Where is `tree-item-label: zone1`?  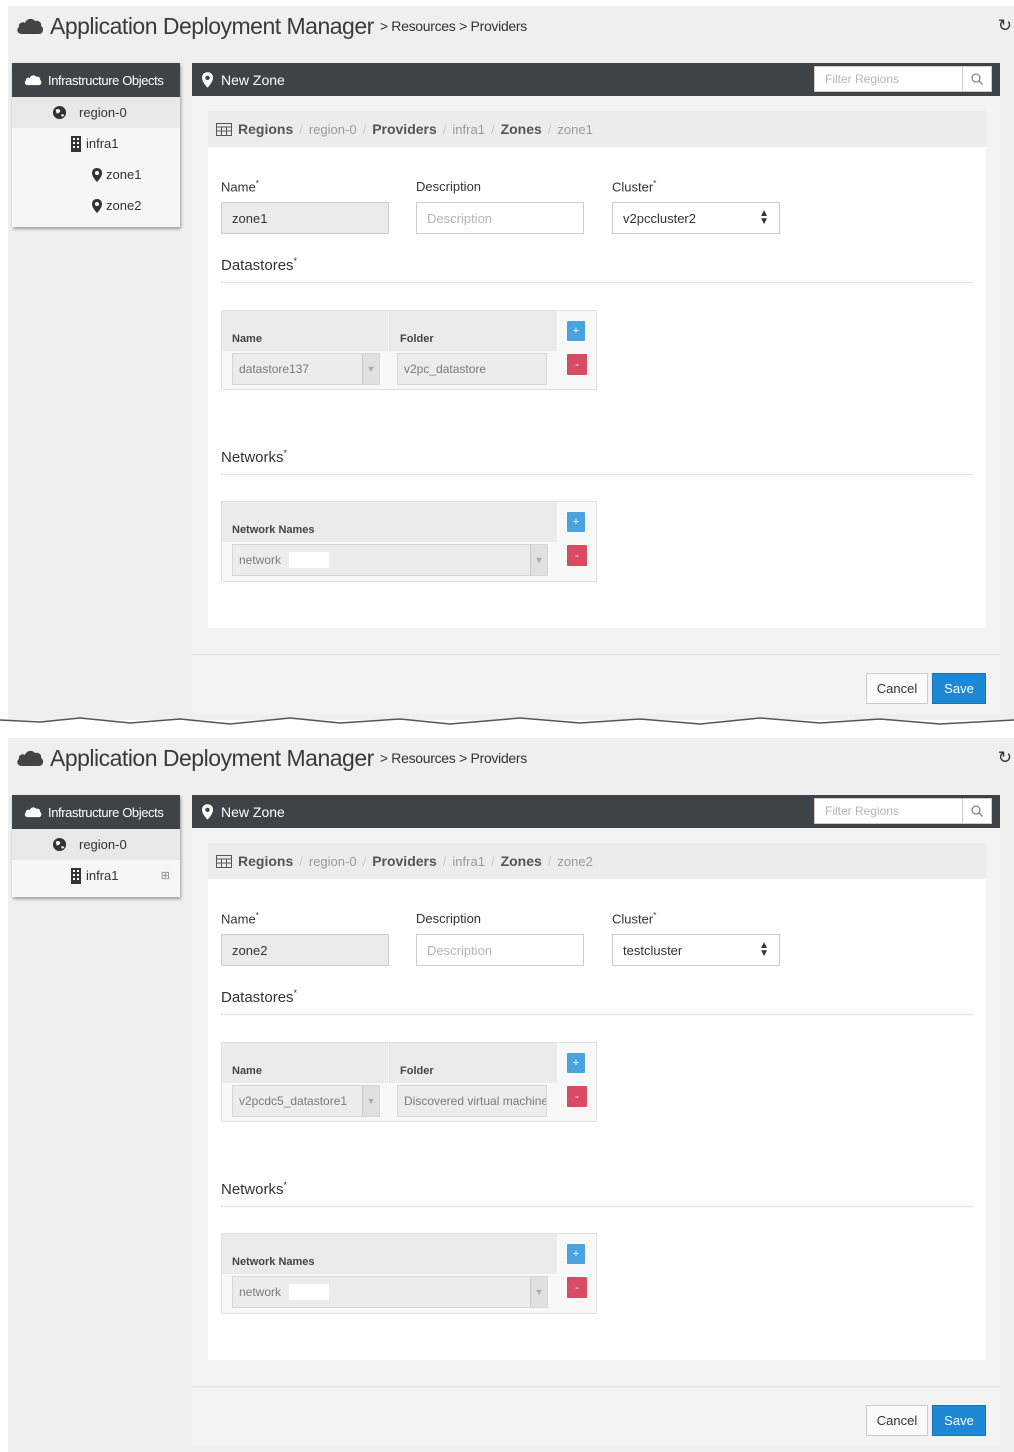
tree-item-label: zone1 is located at coordinates (124, 174).